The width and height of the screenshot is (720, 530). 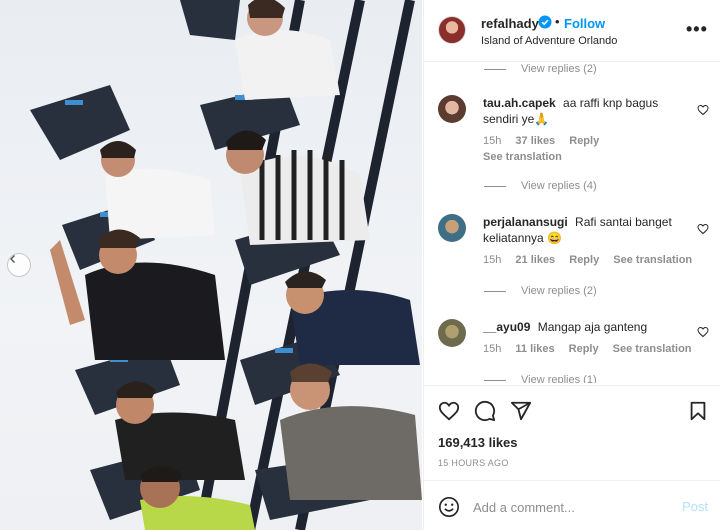 What do you see at coordinates (695, 506) in the screenshot?
I see `post-comment-button: Post` at bounding box center [695, 506].